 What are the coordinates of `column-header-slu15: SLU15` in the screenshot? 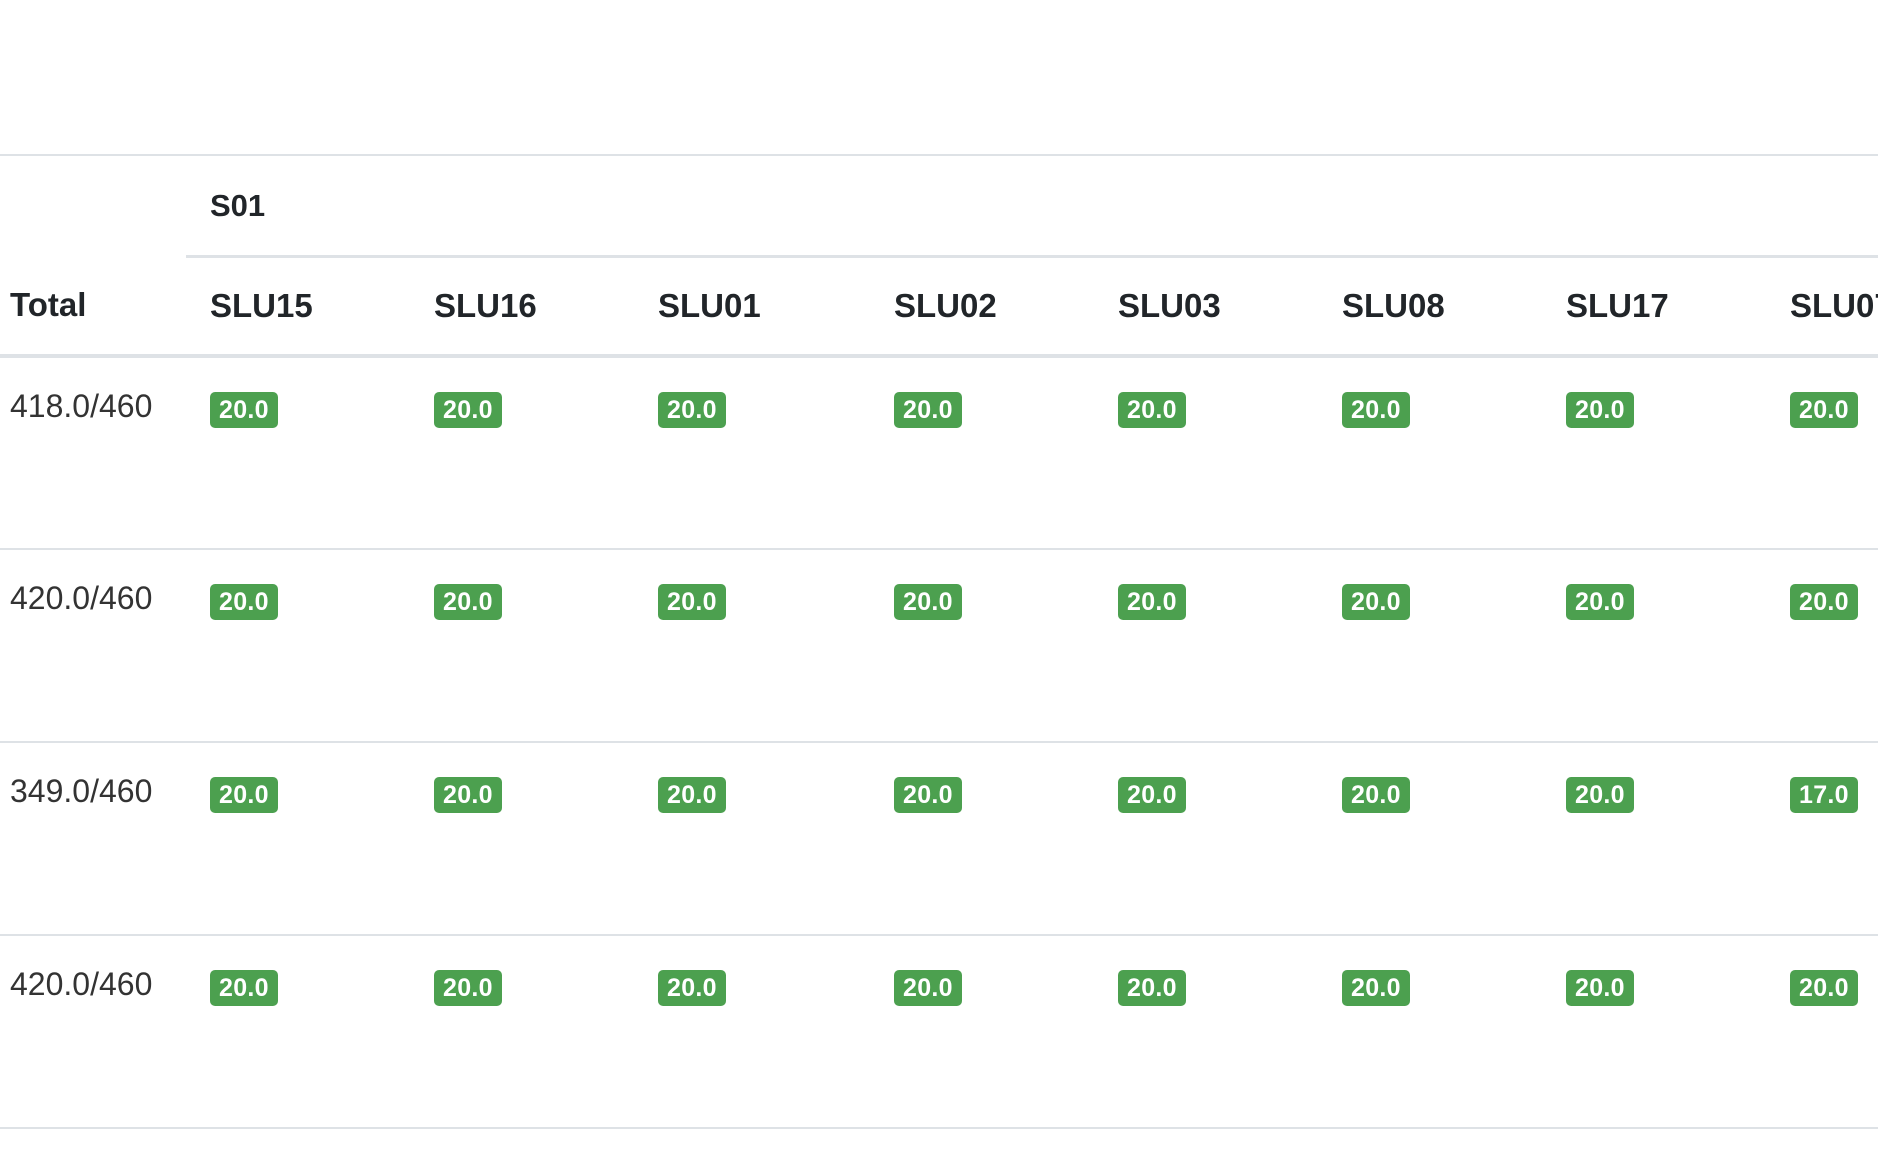 It's located at (298, 307).